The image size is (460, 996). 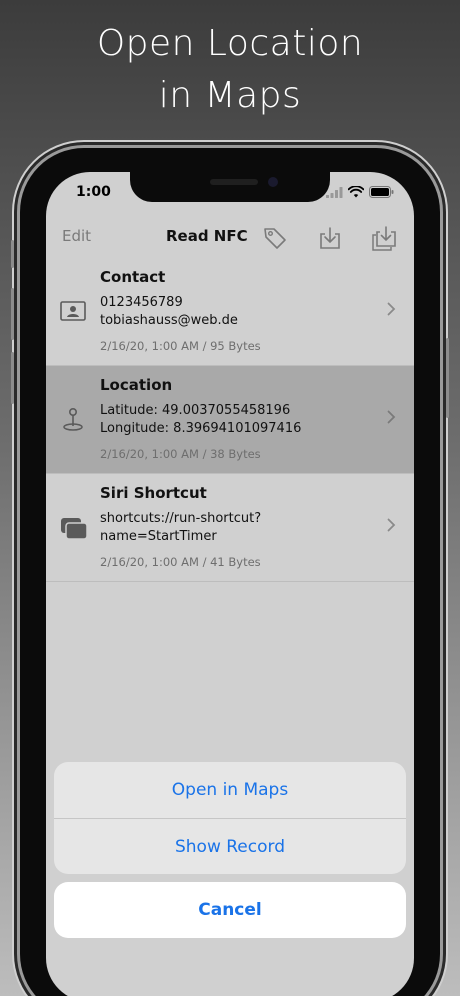 I want to click on page-title: Read NFC, so click(x=207, y=236).